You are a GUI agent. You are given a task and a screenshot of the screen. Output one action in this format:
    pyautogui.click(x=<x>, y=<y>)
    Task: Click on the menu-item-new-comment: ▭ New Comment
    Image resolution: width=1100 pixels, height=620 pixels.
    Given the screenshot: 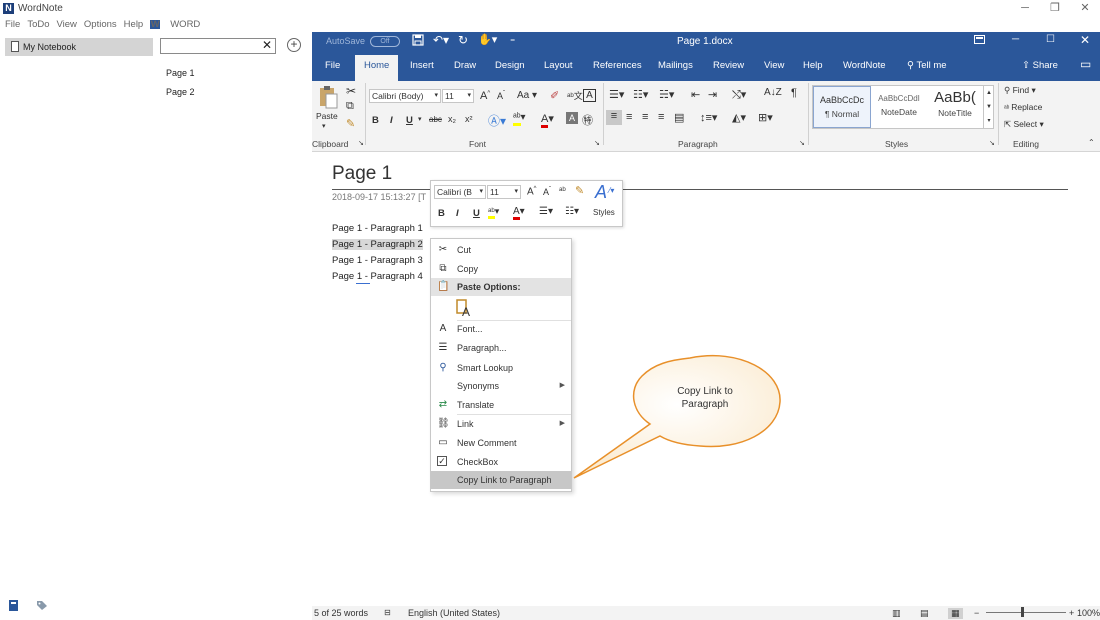 What is the action you would take?
    pyautogui.click(x=501, y=443)
    